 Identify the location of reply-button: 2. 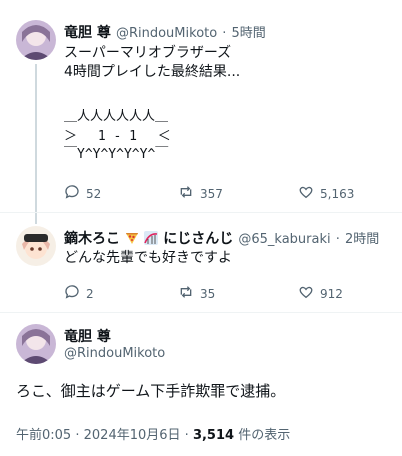
(79, 293).